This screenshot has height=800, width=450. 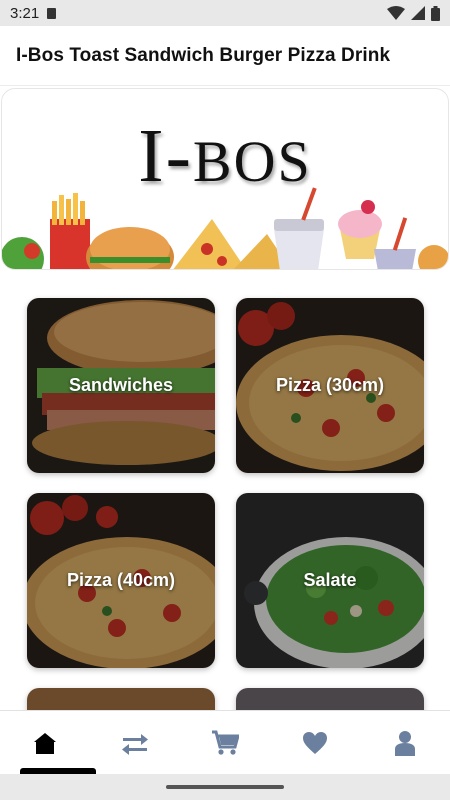 I want to click on signal-icon, so click(x=418, y=13).